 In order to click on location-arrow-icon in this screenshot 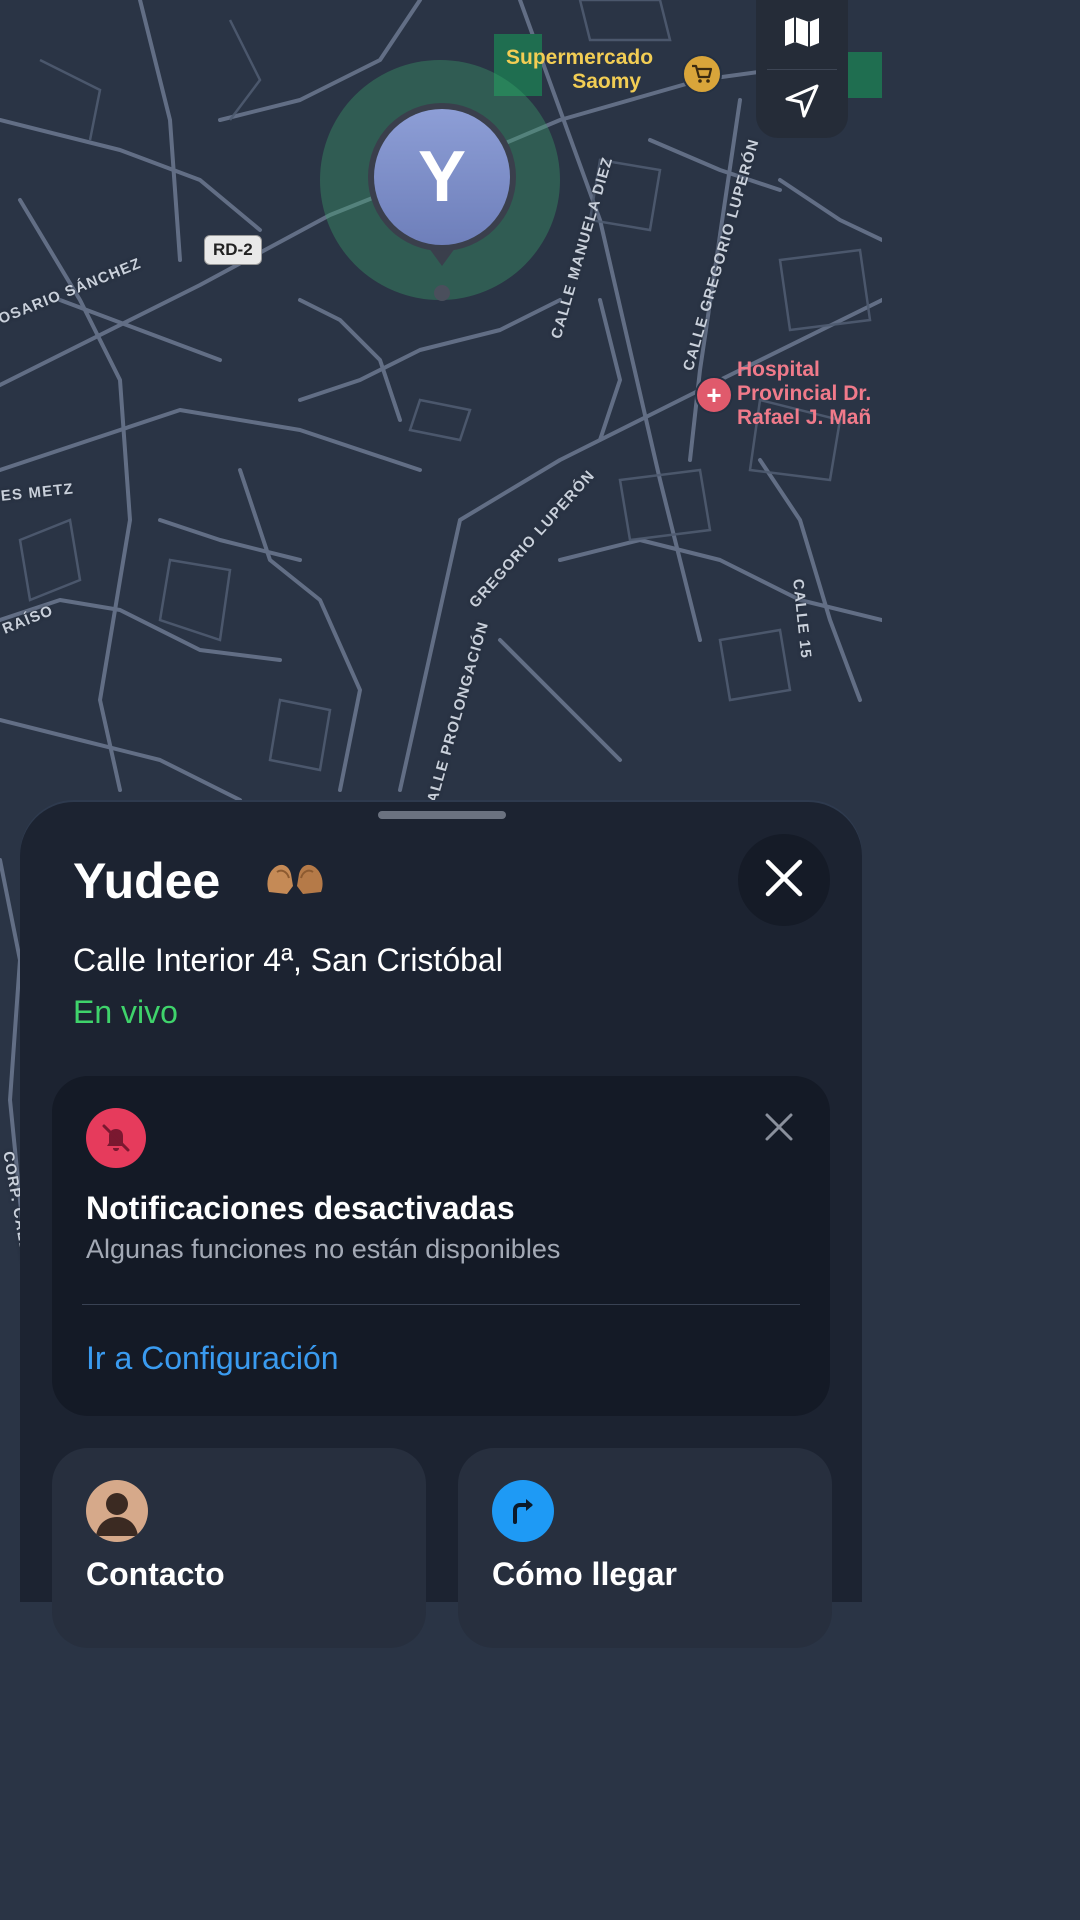, I will do `click(802, 103)`.